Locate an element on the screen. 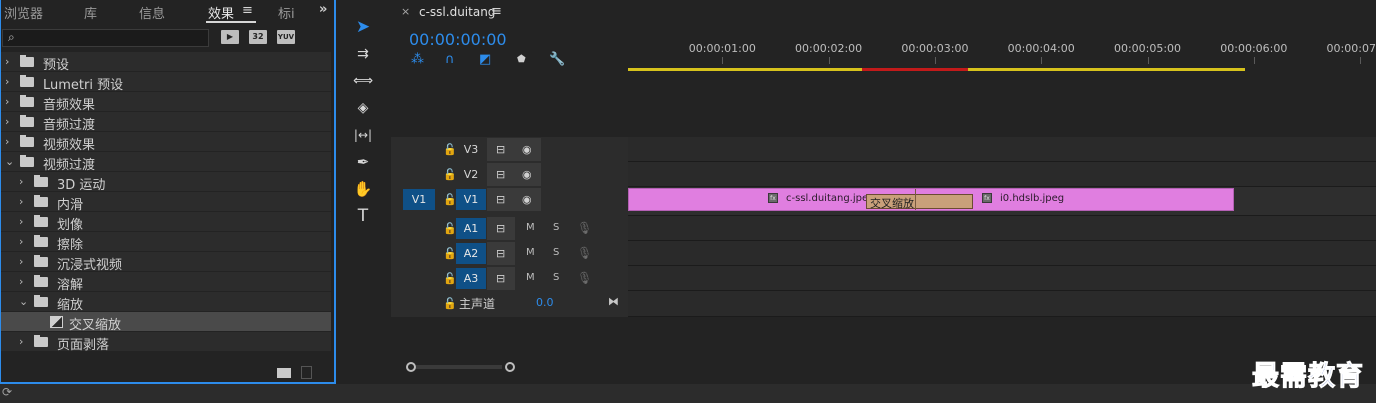  track-name: V3 is located at coordinates (471, 149).